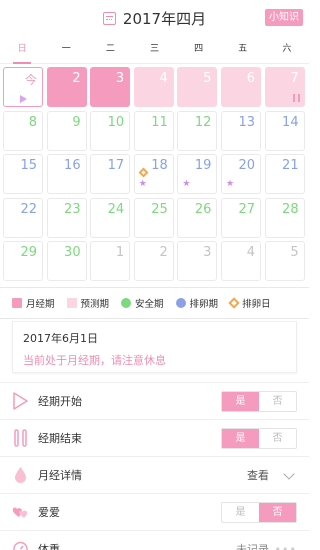 This screenshot has width=320, height=550. I want to click on period-end-toggle: 是 否, so click(259, 438).